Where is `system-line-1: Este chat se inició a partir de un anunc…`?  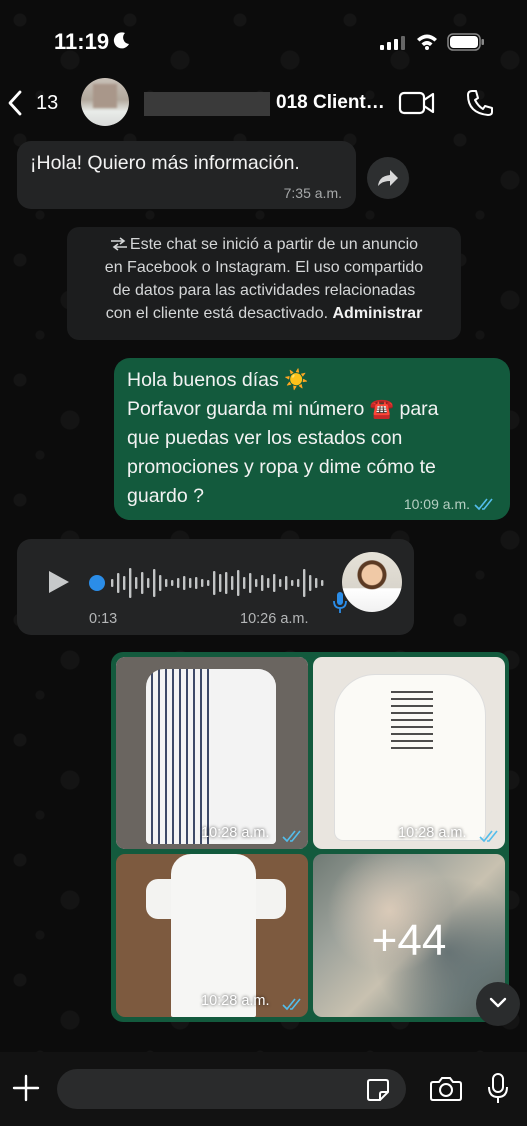 system-line-1: Este chat se inició a partir de un anunc… is located at coordinates (274, 244).